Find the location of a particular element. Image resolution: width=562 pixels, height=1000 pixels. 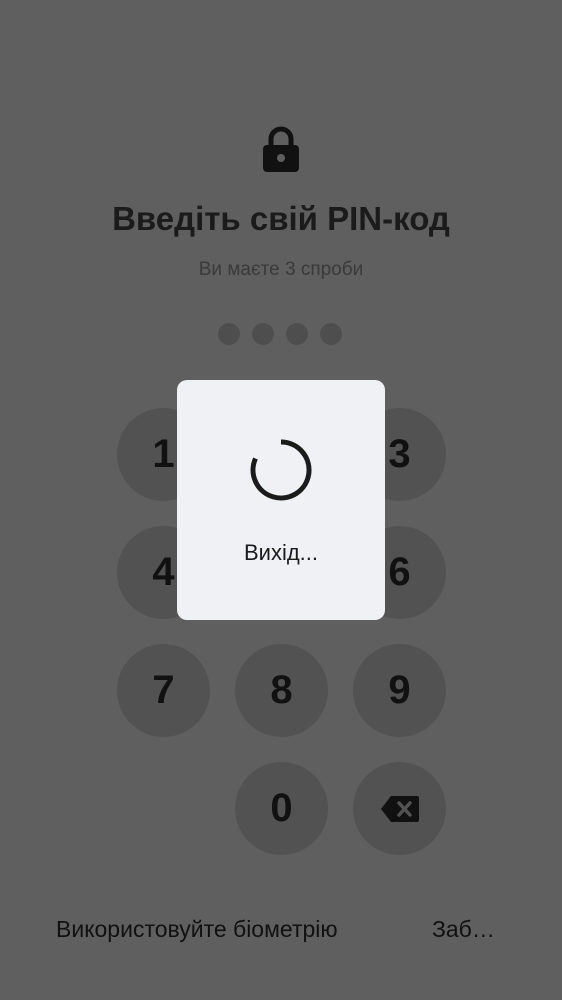

backspace-icon is located at coordinates (399, 808).